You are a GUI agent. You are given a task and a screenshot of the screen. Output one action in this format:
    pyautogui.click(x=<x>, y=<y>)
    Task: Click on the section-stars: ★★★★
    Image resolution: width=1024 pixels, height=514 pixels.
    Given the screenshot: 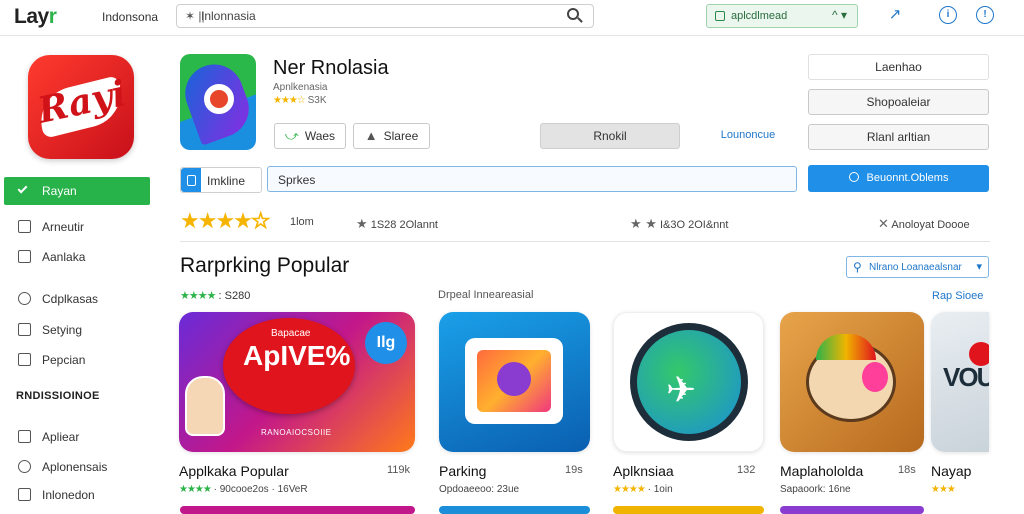 What is the action you would take?
    pyautogui.click(x=198, y=296)
    